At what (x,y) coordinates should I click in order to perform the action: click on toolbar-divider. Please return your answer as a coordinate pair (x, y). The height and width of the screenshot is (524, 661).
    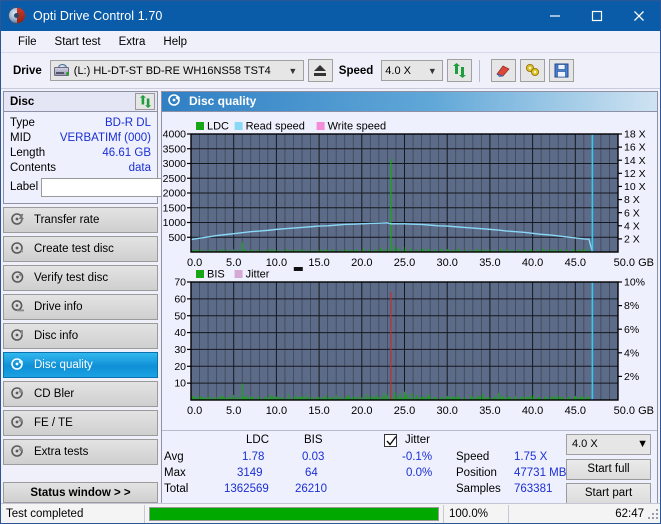
    Looking at the image, I should click on (480, 70).